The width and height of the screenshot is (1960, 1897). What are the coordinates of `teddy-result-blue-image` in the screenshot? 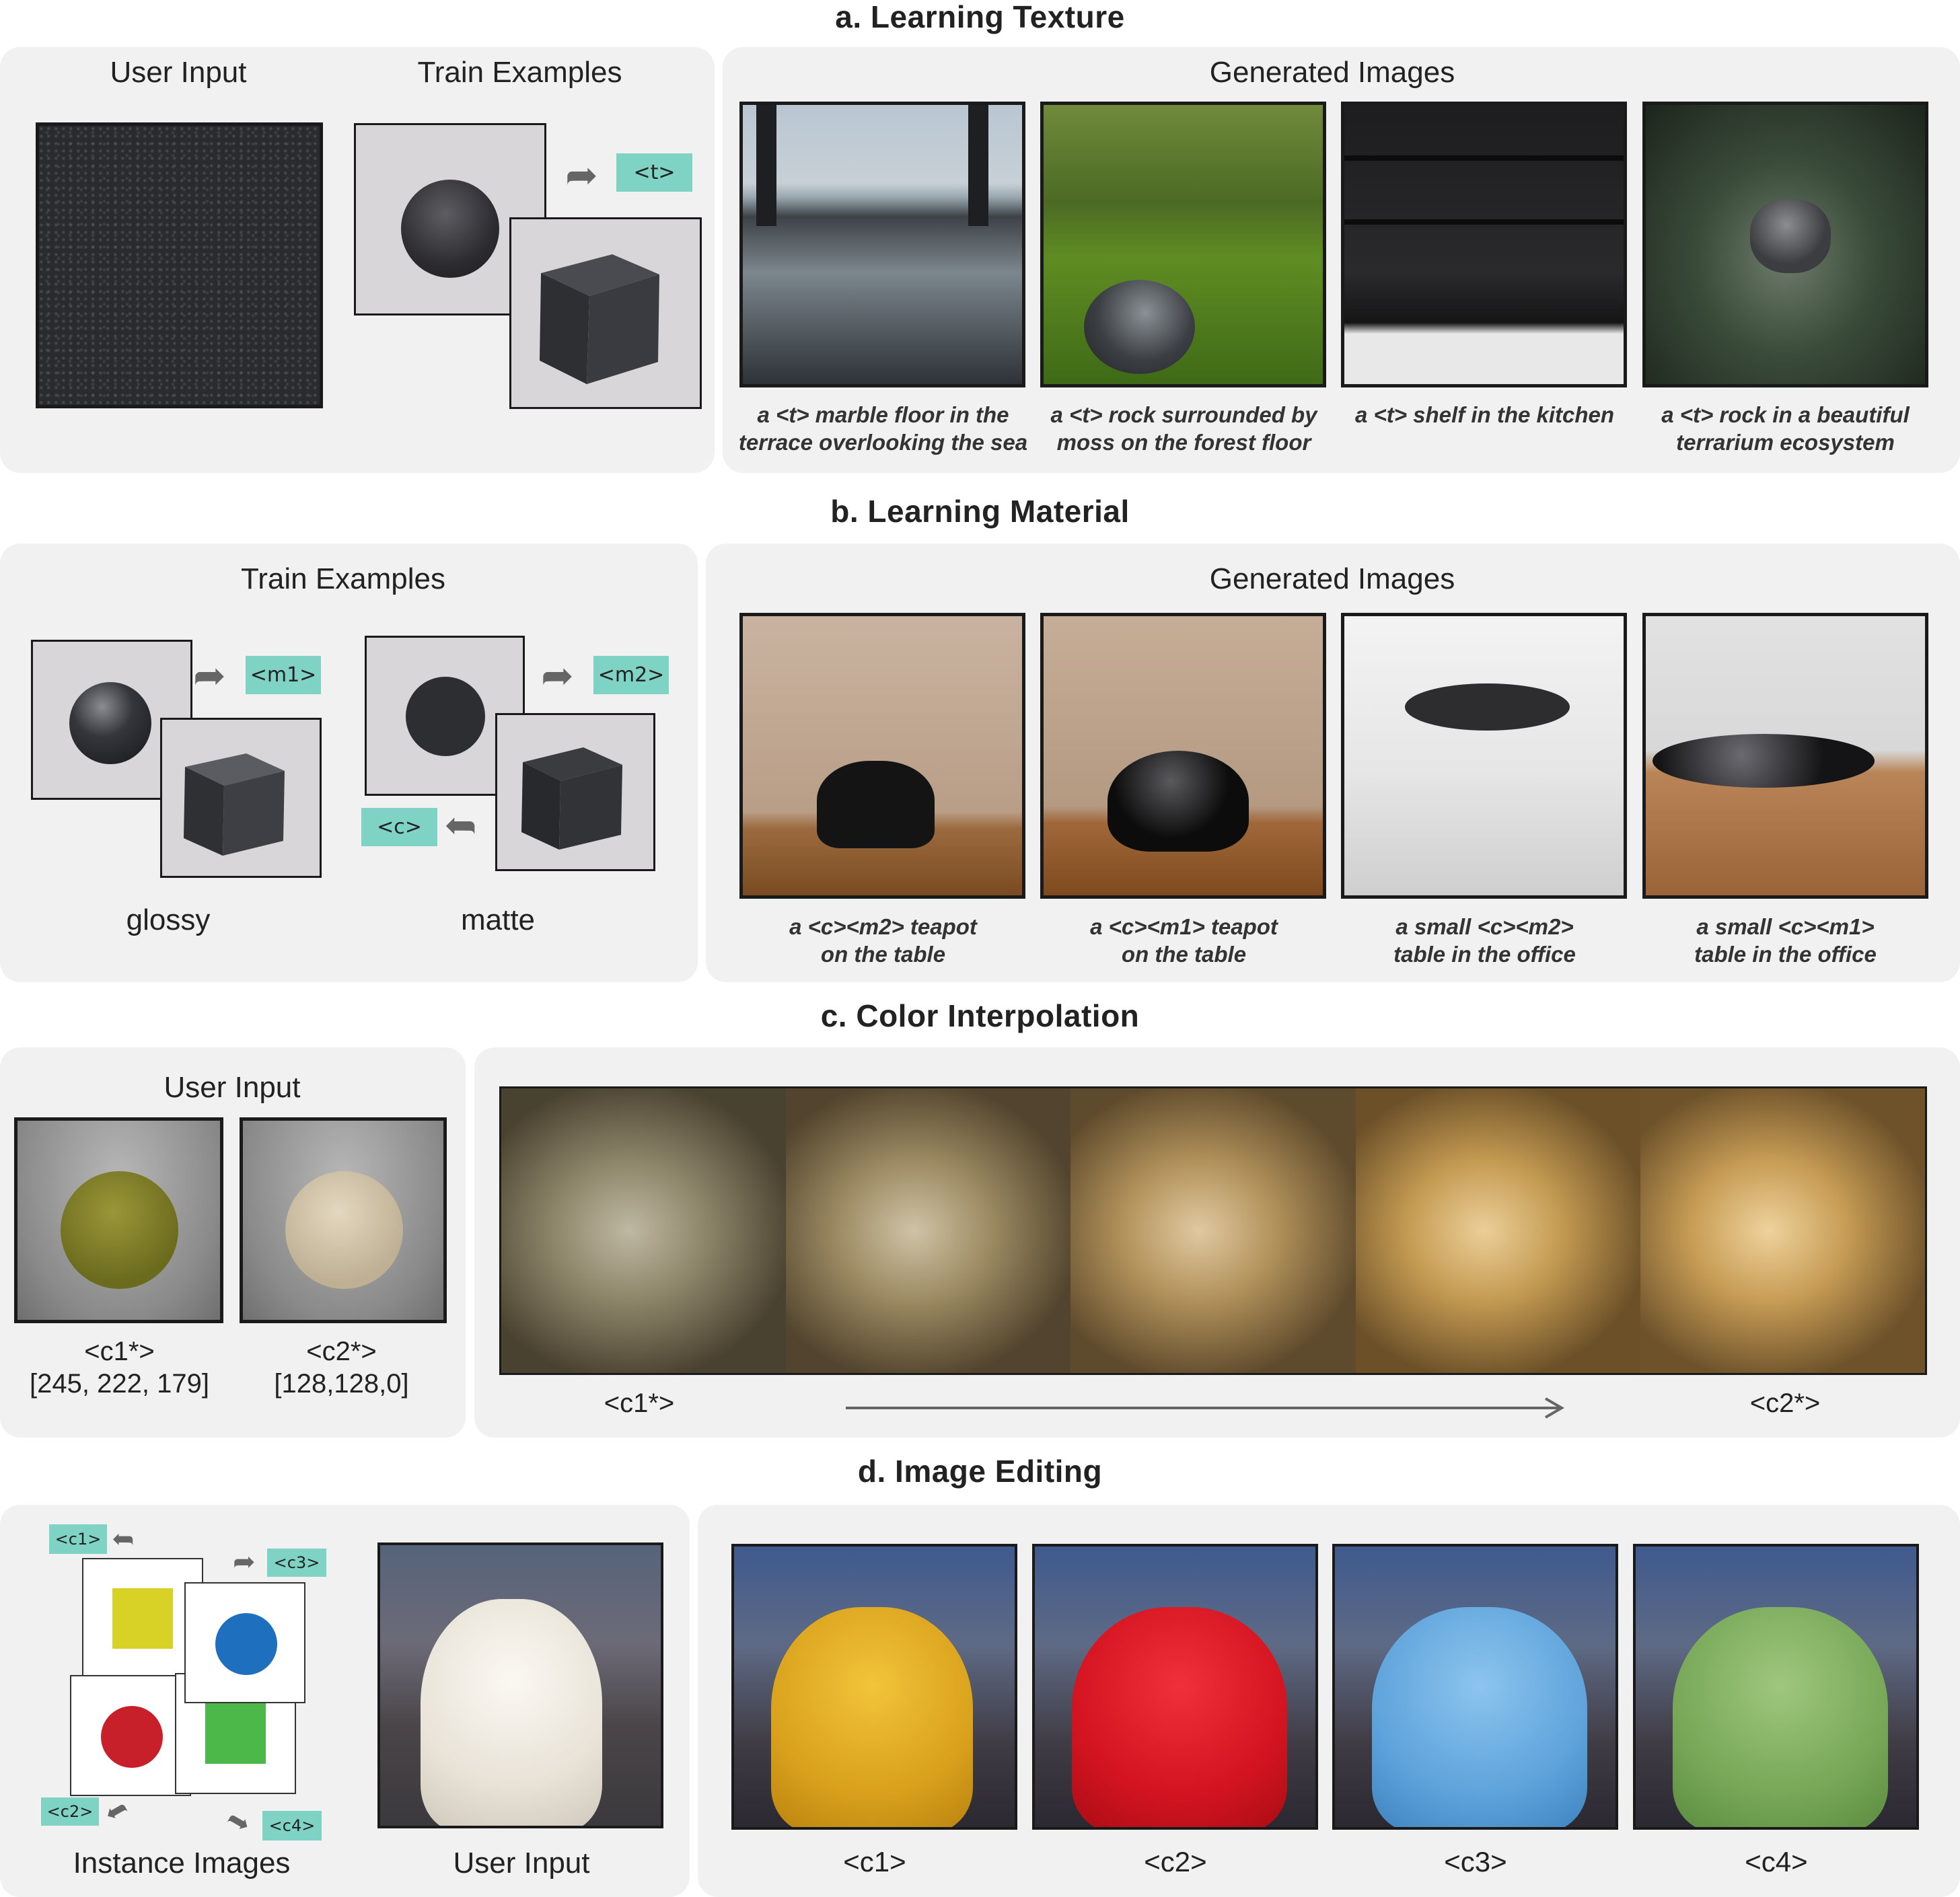 It's located at (1475, 1687).